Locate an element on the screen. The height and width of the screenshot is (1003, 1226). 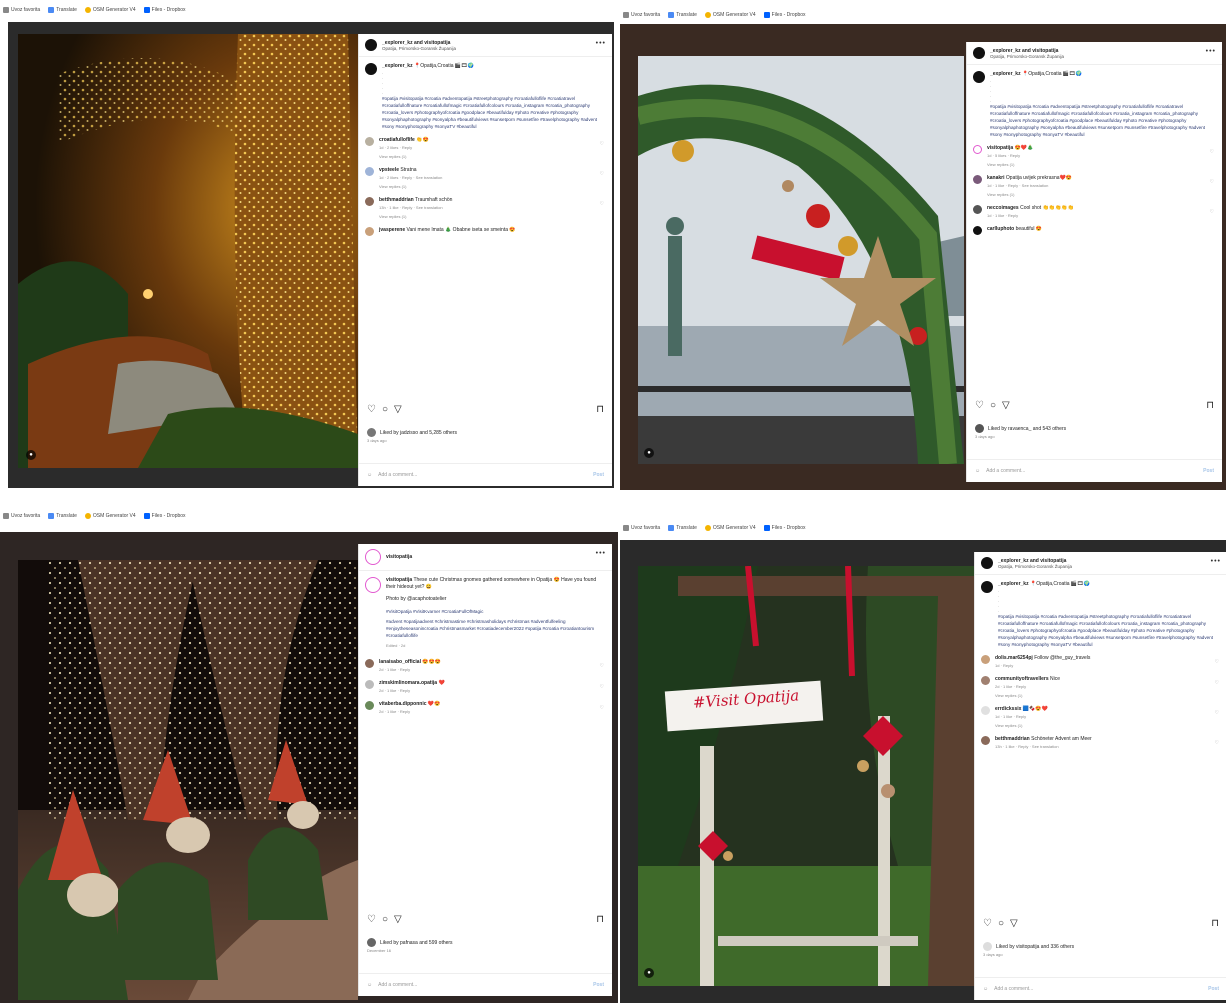
post-photo: #Visit Opatija ● is located at coordinates (806, 776).